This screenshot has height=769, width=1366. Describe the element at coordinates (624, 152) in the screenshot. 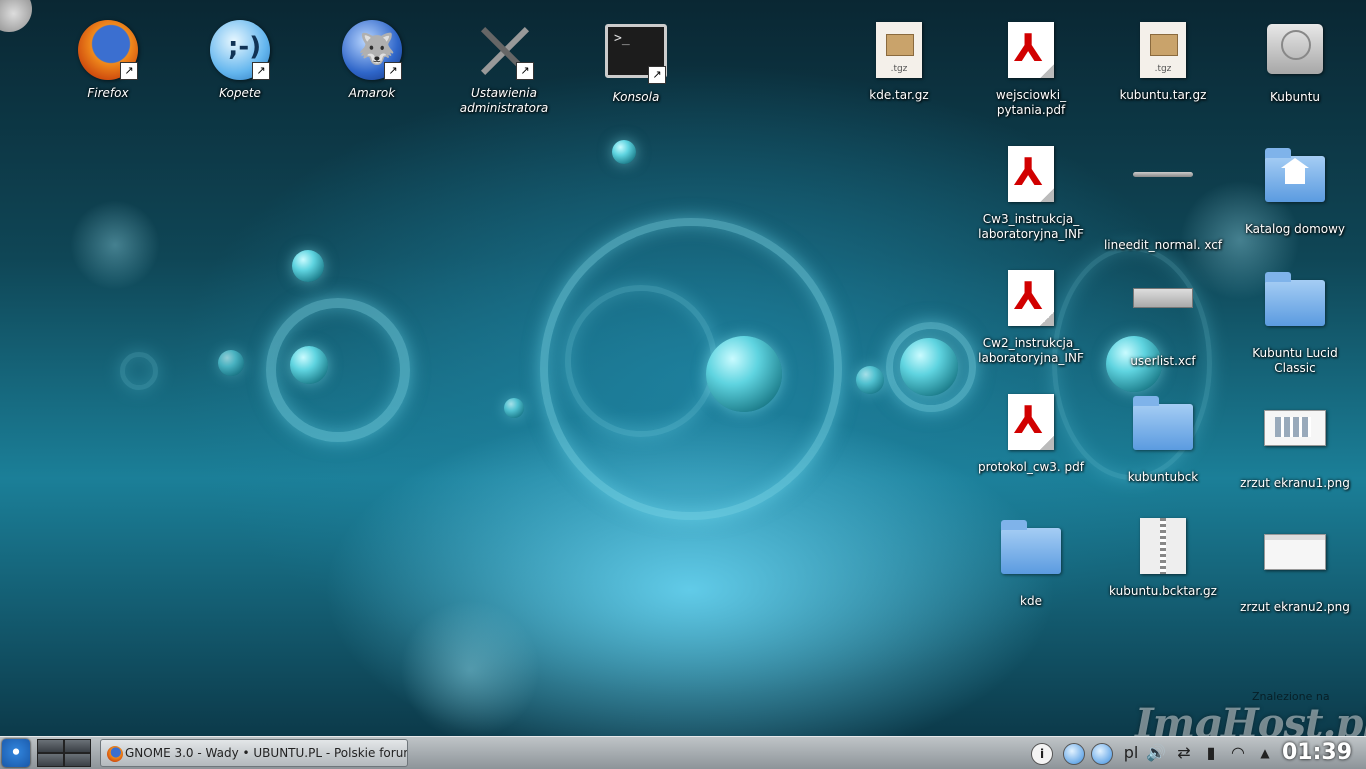

I see `wallpaper-ball-small4` at that location.